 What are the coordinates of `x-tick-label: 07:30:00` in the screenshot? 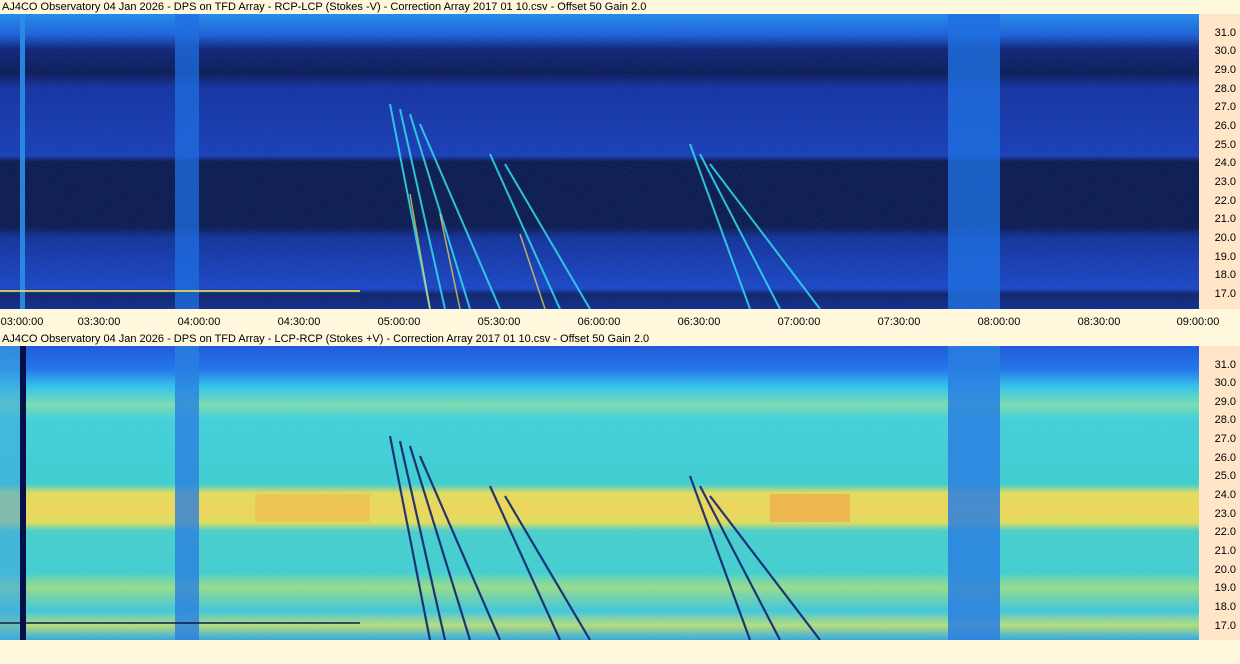 It's located at (899, 322).